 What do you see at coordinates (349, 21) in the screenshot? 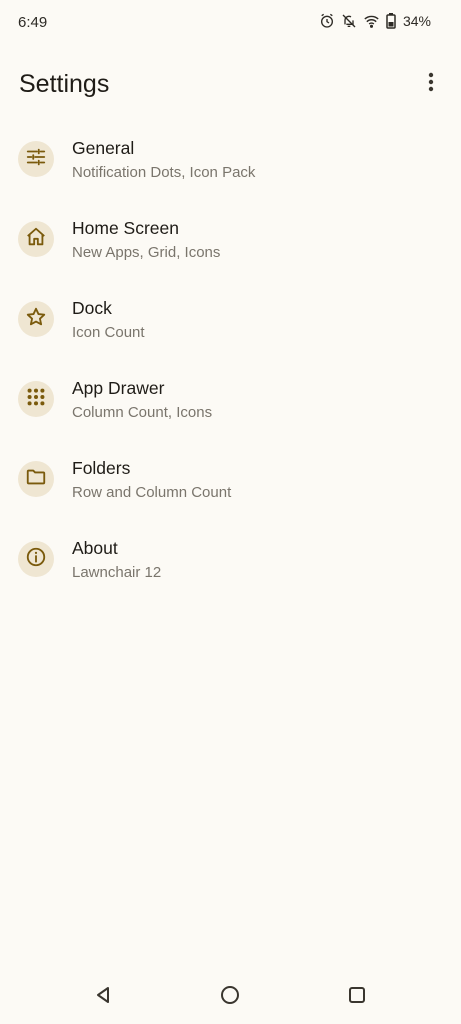
I see `notifications-off-icon` at bounding box center [349, 21].